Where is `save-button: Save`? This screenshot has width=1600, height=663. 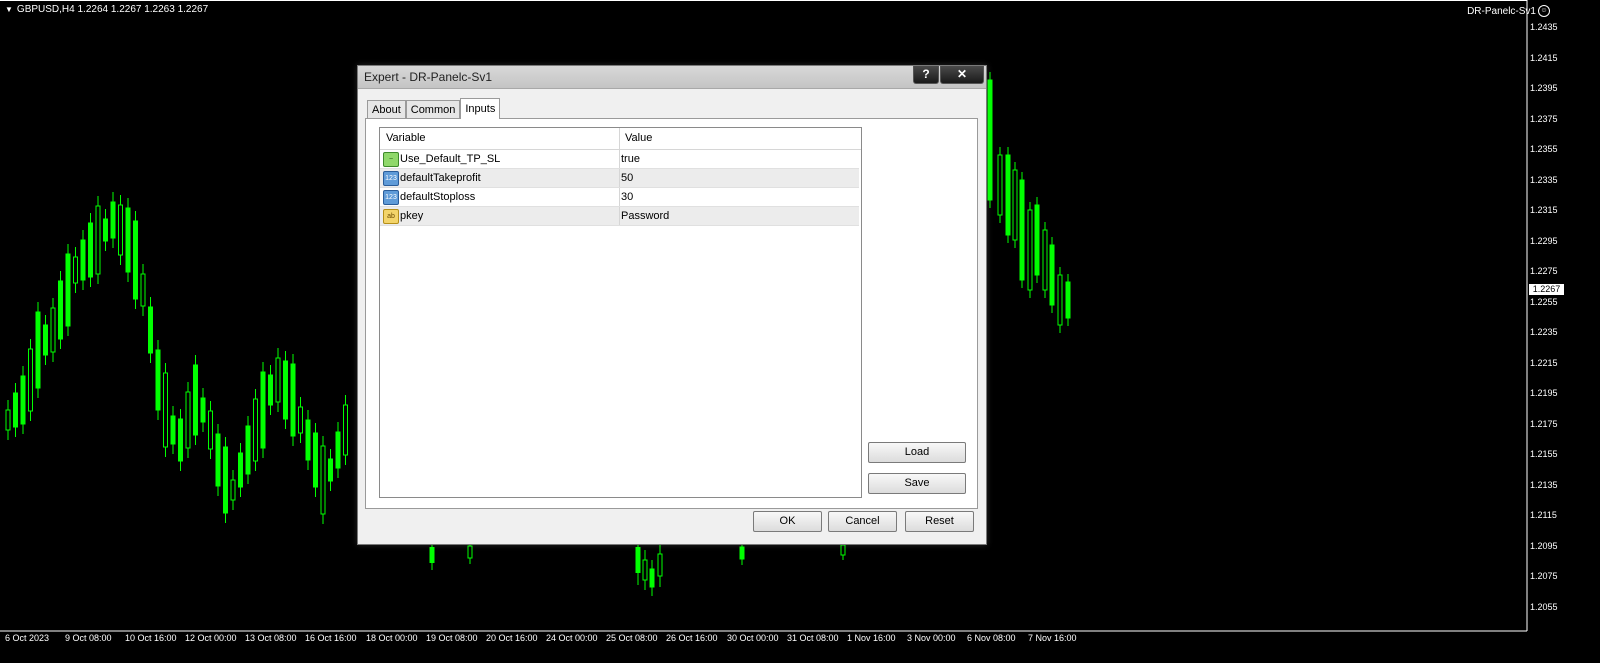 save-button: Save is located at coordinates (917, 483).